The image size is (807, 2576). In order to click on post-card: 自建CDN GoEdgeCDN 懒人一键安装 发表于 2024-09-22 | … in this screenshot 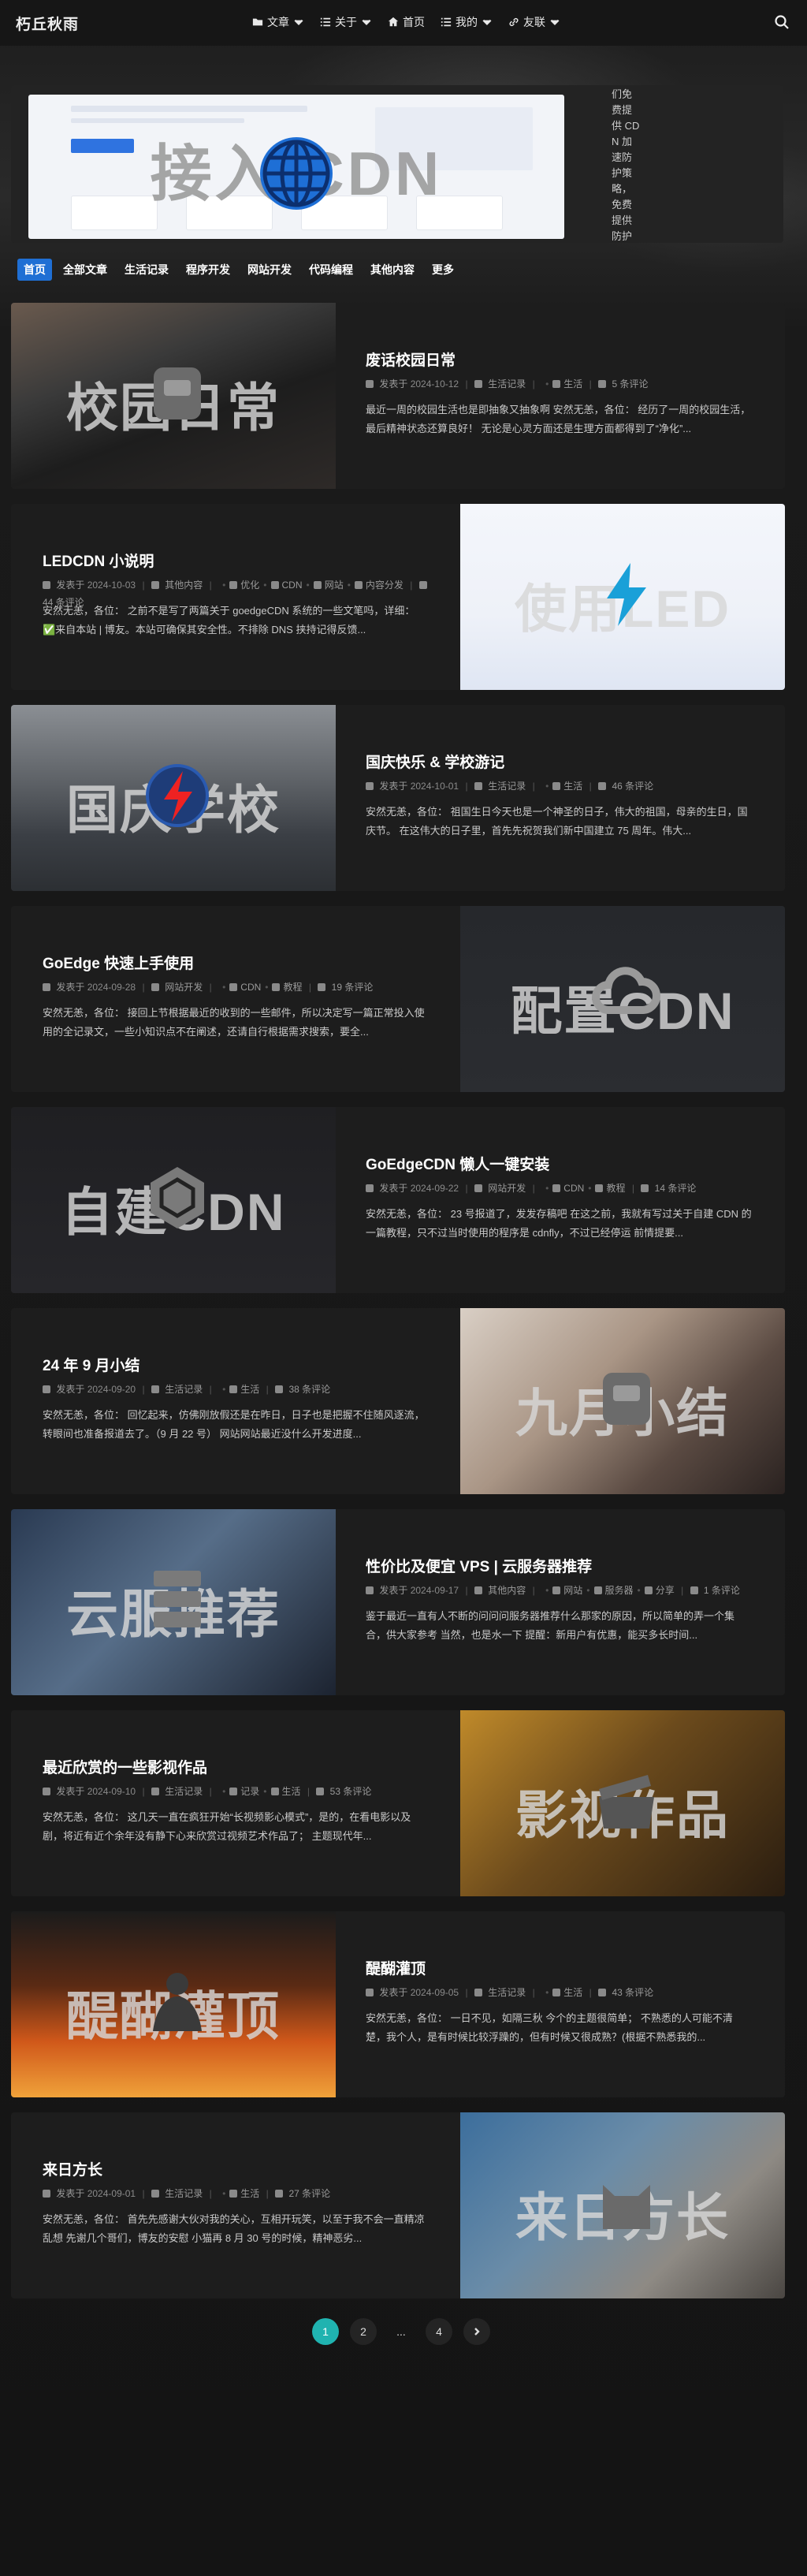, I will do `click(398, 1200)`.